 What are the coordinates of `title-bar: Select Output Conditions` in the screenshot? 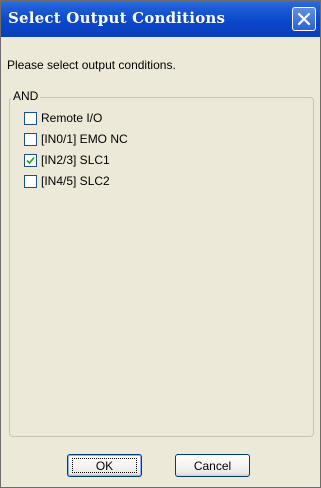 It's located at (160, 19).